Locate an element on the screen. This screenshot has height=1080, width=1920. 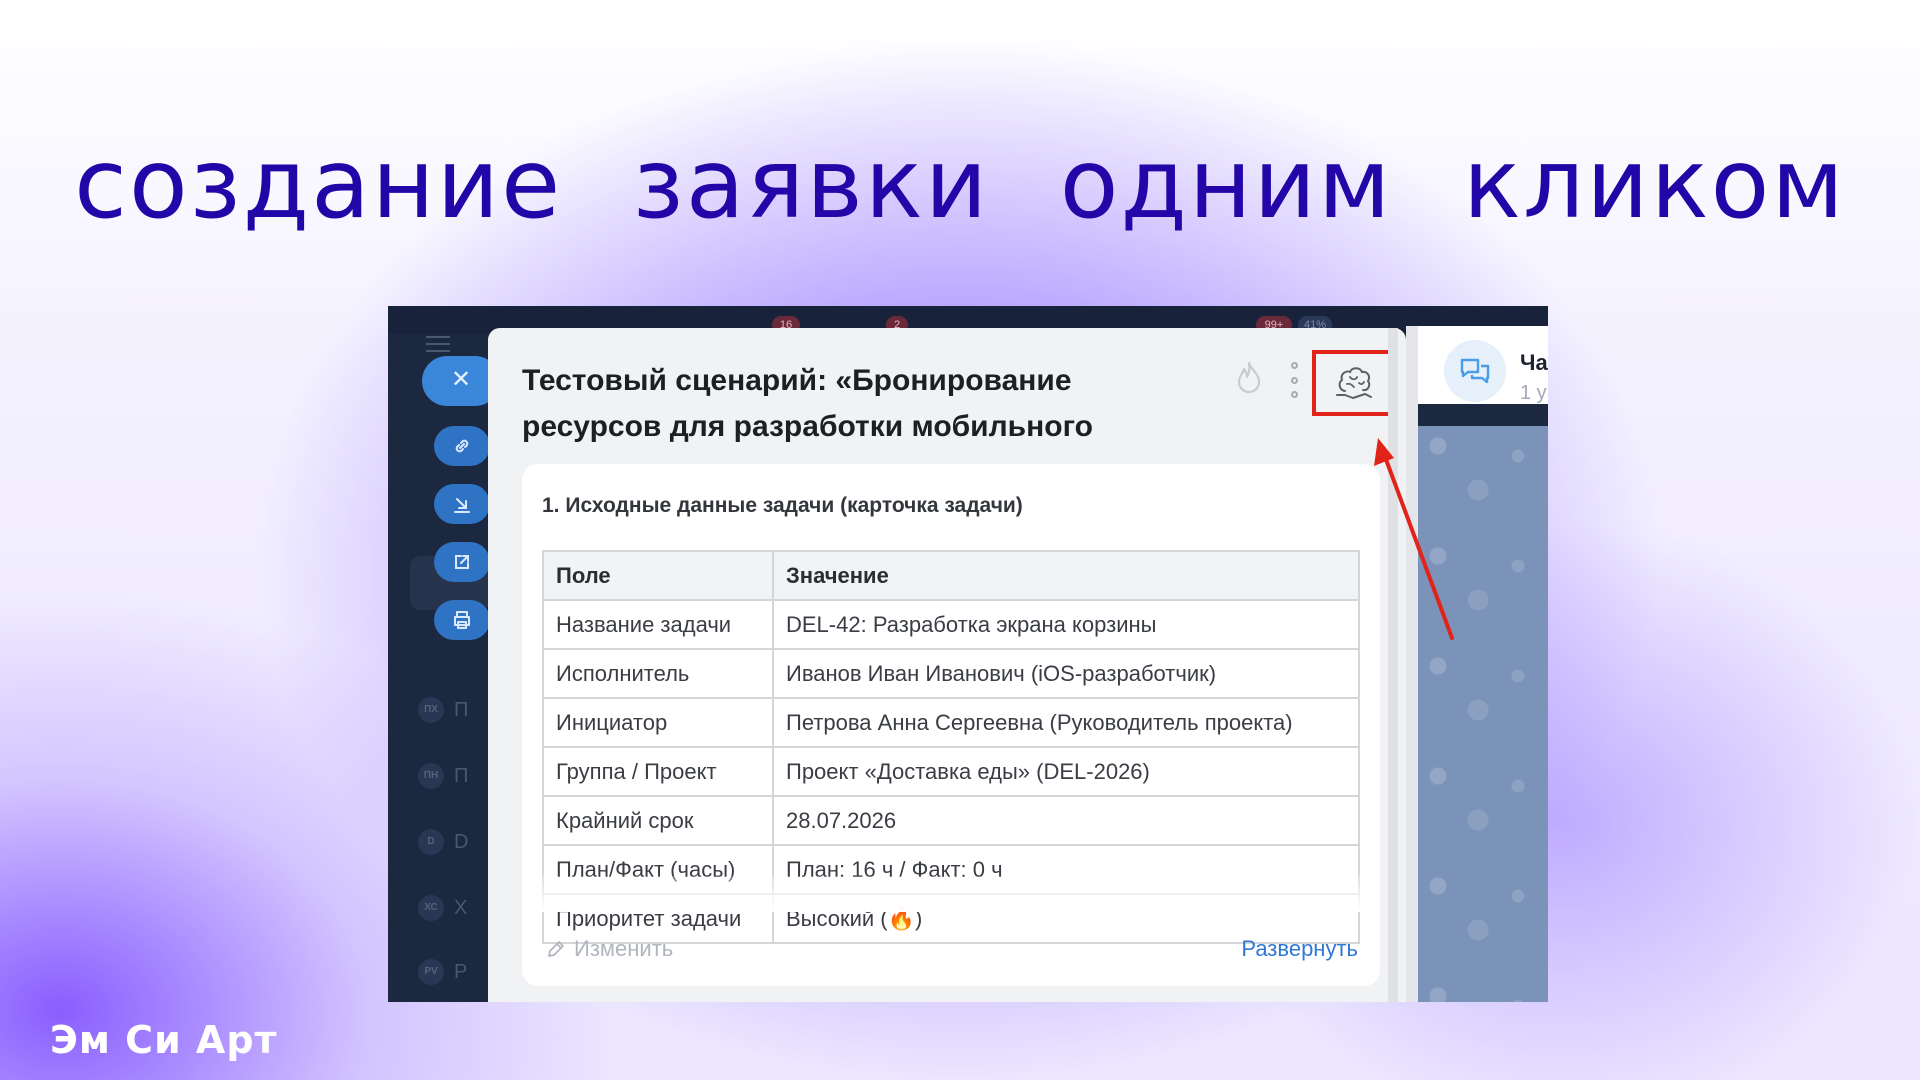
content-fade is located at coordinates (951, 894).